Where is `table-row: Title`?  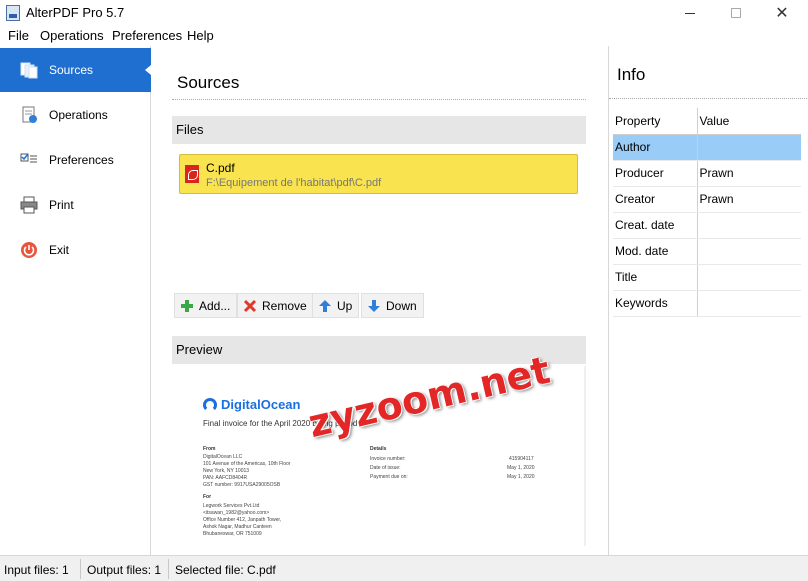
table-row: Title is located at coordinates (707, 277).